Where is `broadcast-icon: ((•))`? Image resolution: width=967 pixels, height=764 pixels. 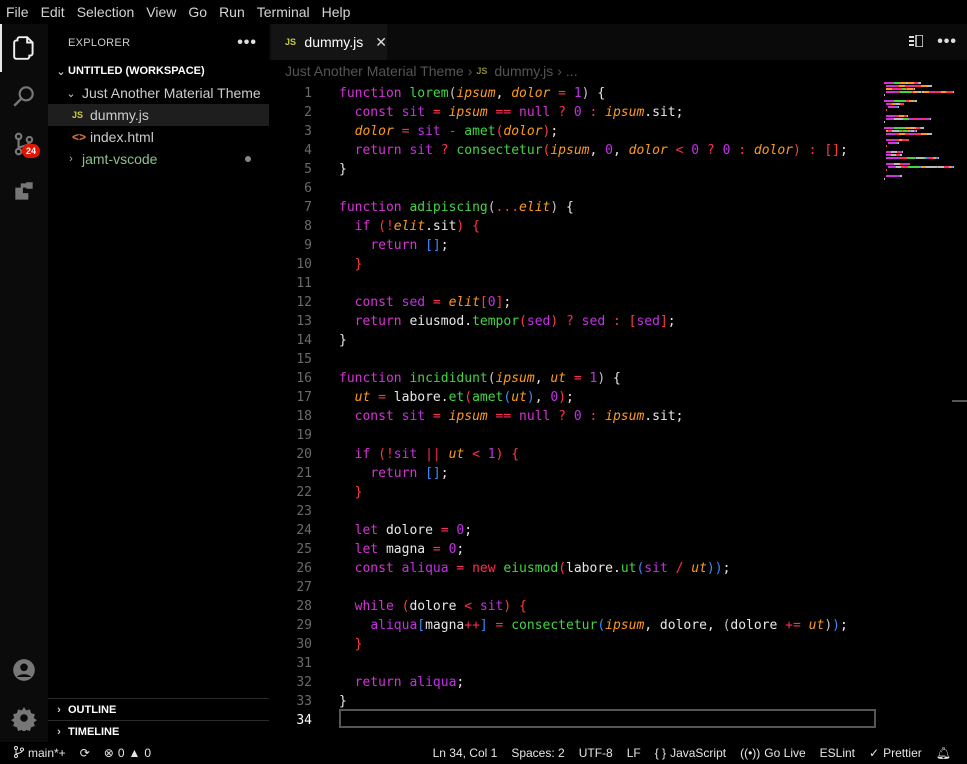
broadcast-icon: ((•)) is located at coordinates (750, 753).